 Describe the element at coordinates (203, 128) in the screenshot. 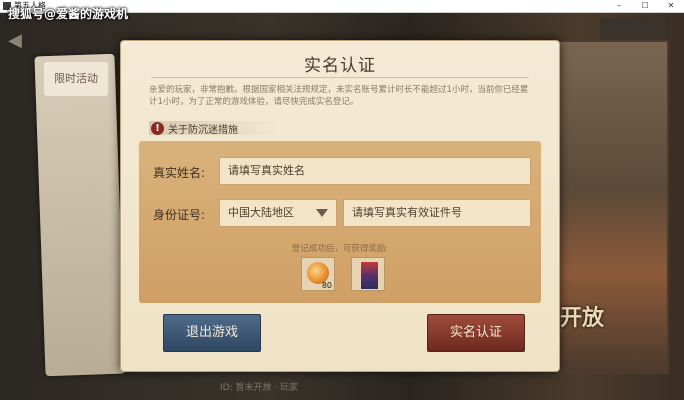

I see `anti-addiction-label: 关于防沉迷措施` at that location.